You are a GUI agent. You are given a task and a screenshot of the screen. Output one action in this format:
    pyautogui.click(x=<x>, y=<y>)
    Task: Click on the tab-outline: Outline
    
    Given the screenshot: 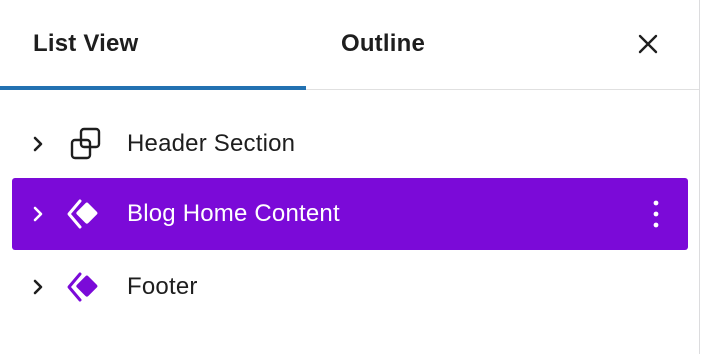 What is the action you would take?
    pyautogui.click(x=383, y=44)
    